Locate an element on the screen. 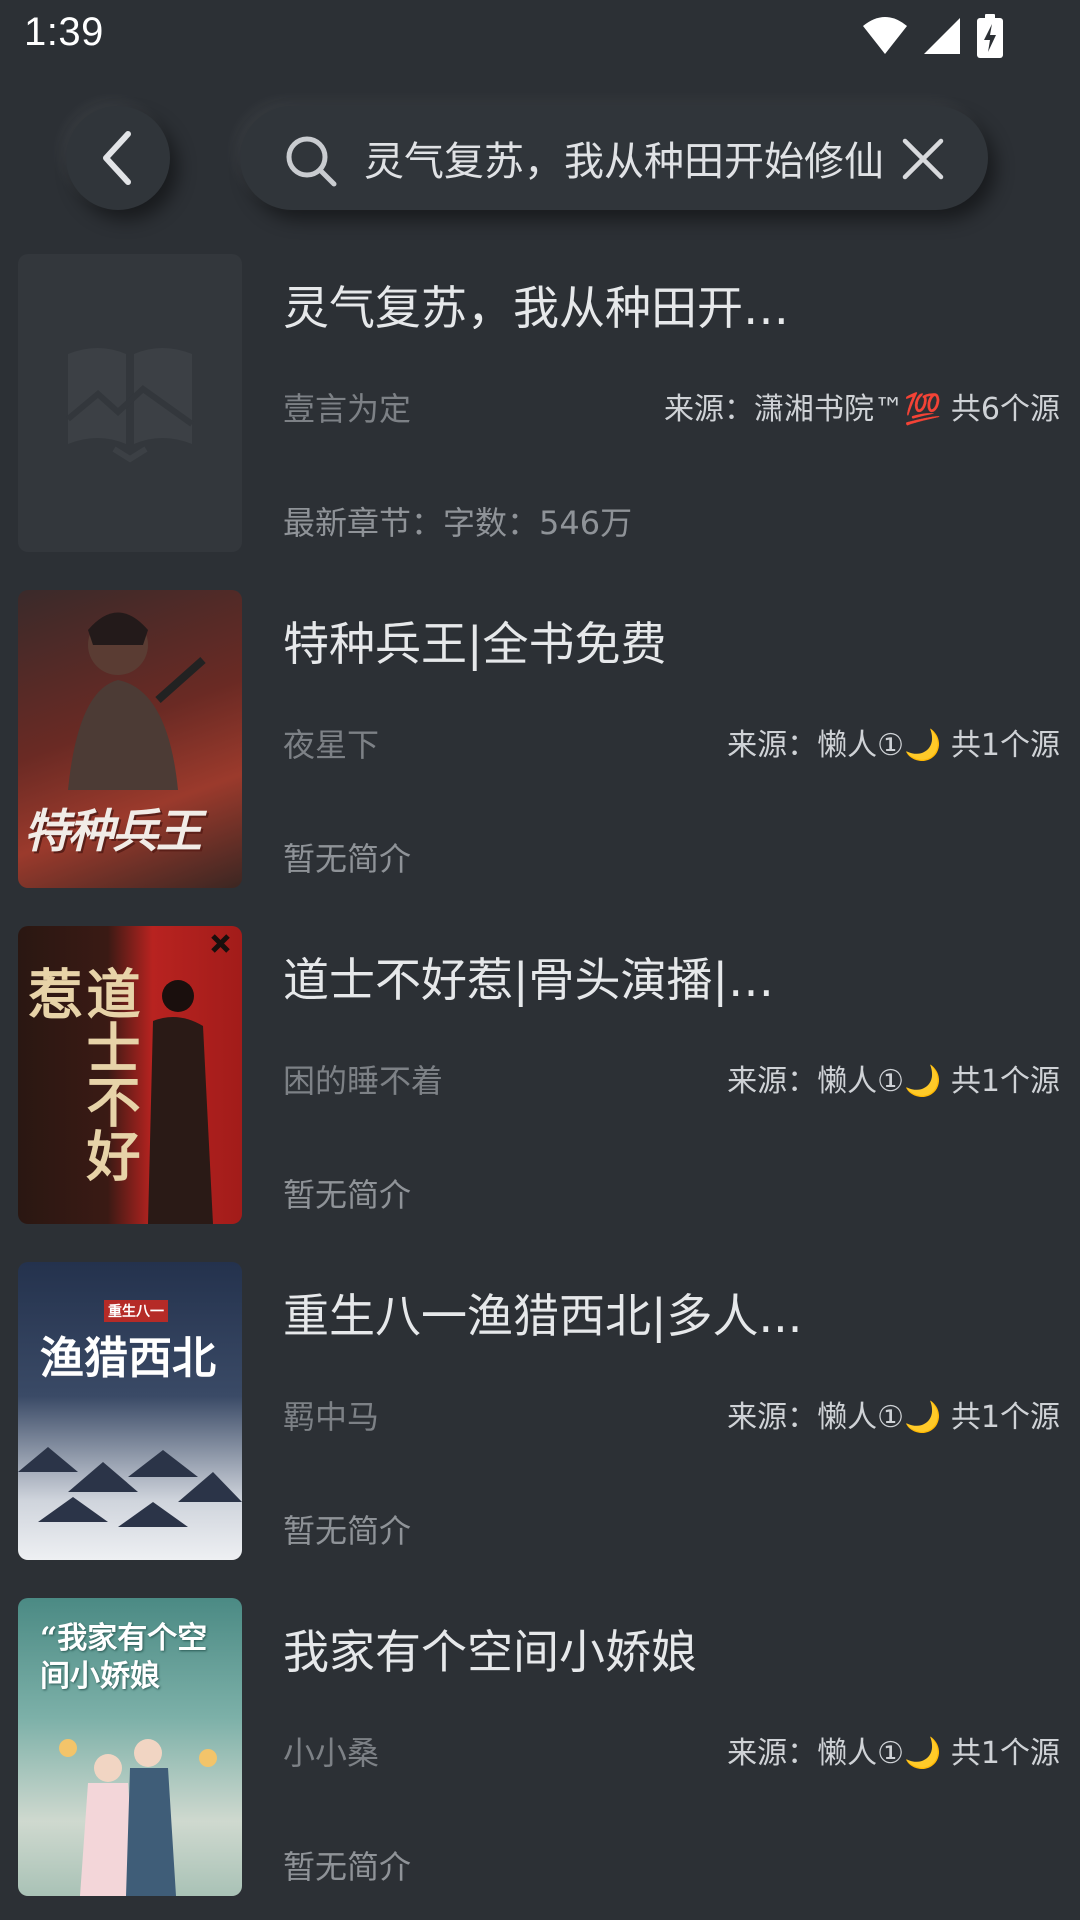 This screenshot has height=1920, width=1080. book-placeholder-icon is located at coordinates (130, 405).